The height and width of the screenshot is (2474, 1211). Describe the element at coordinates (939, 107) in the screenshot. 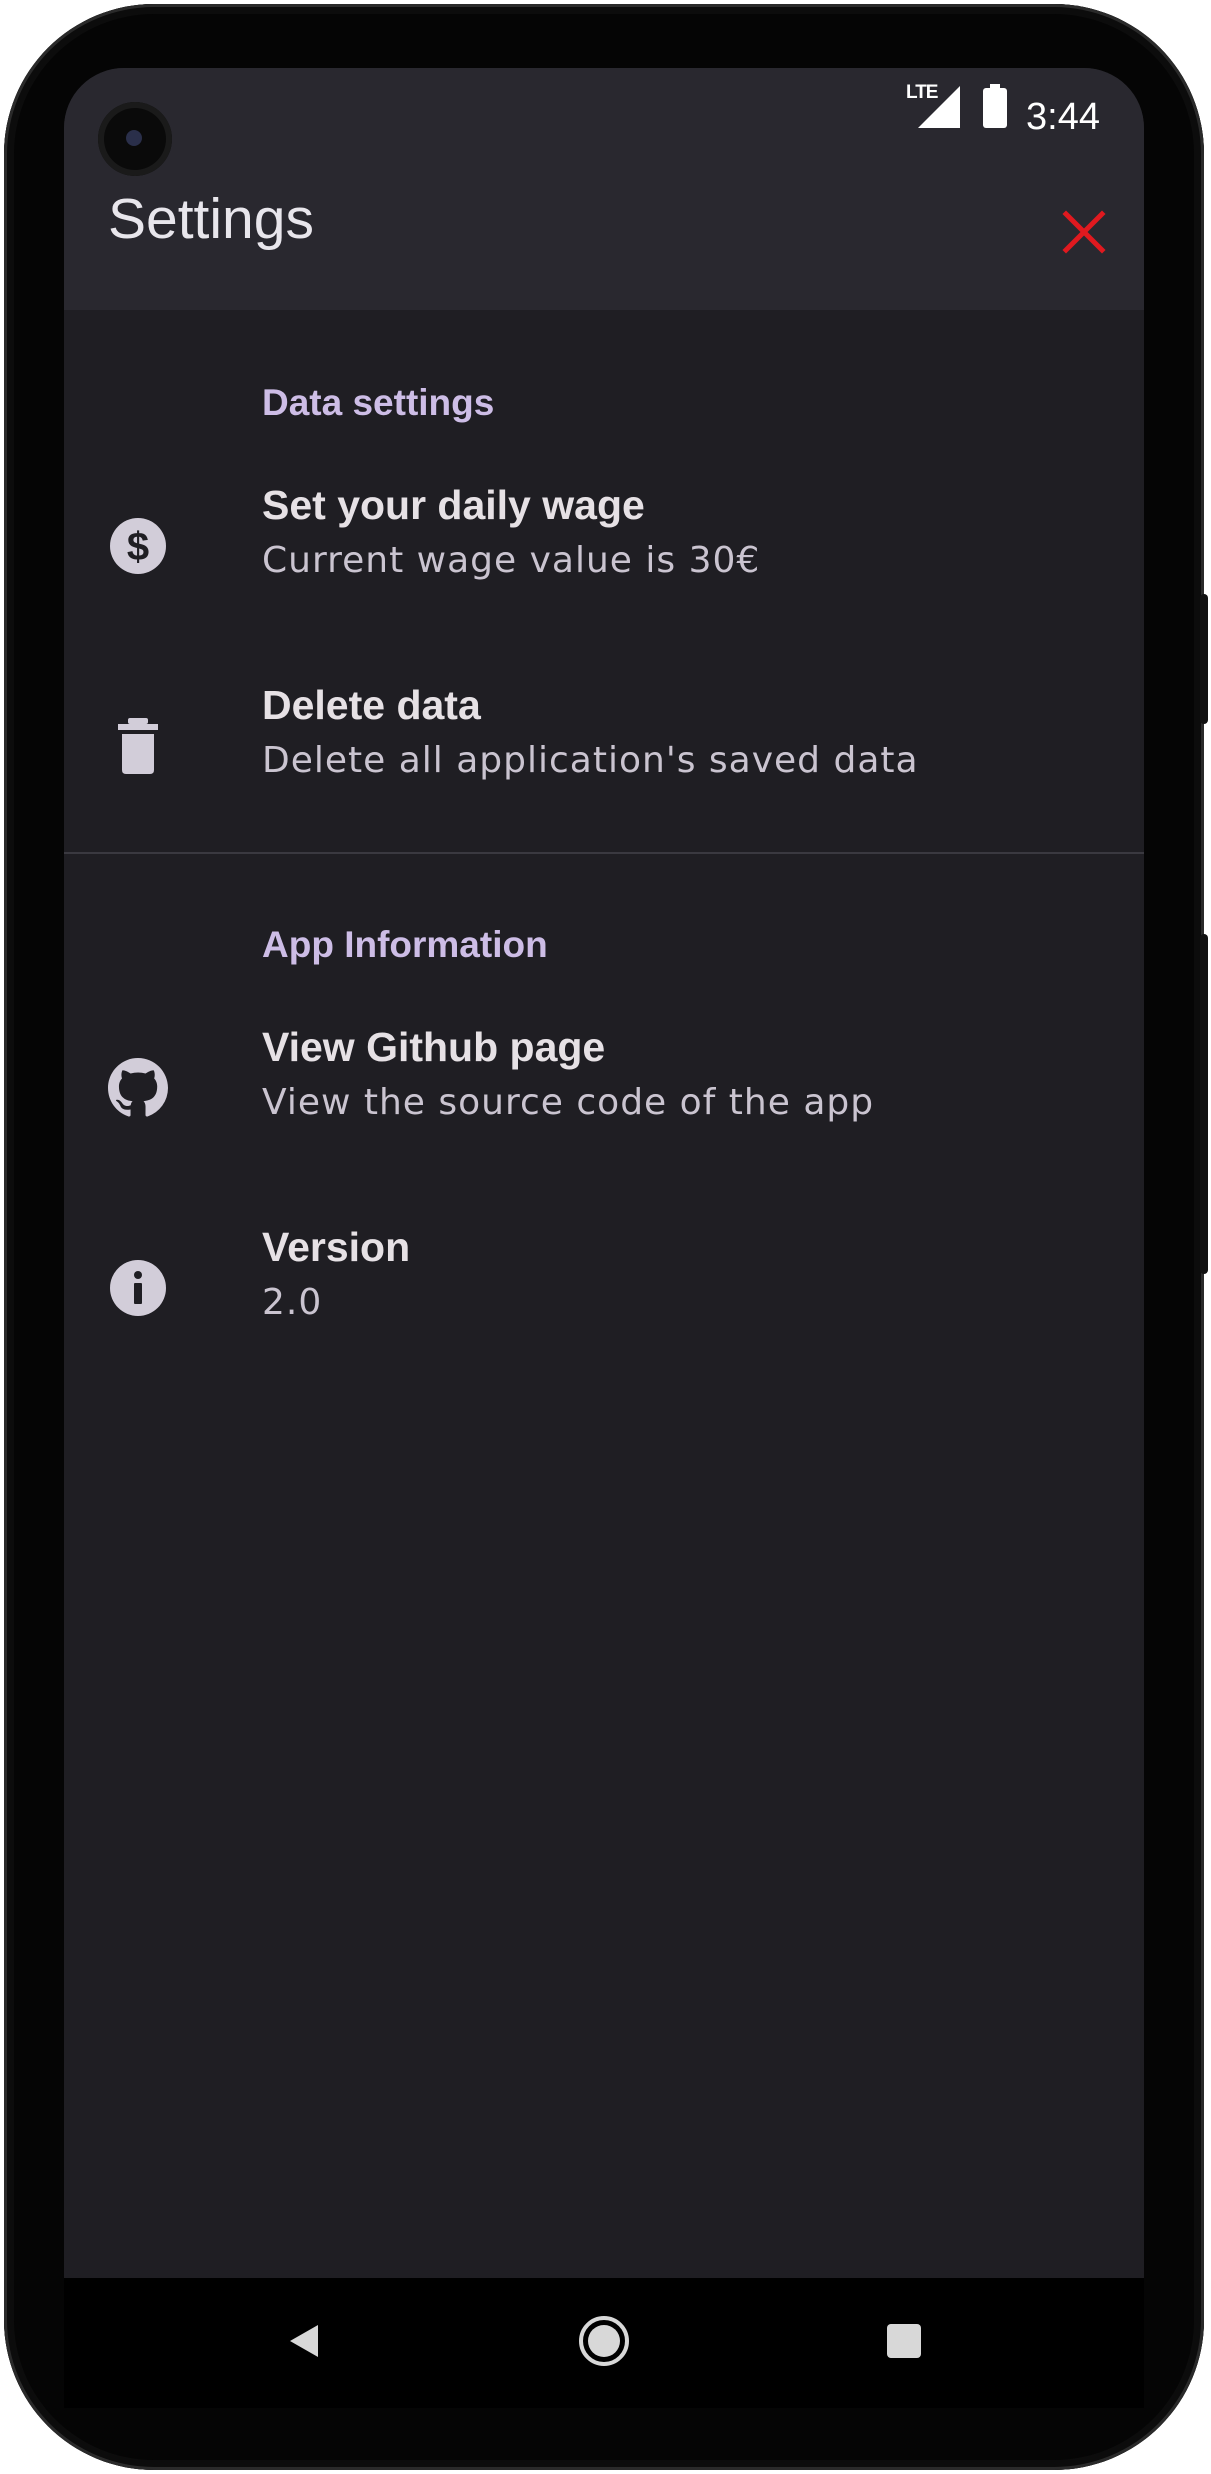

I see `signal-icon` at that location.